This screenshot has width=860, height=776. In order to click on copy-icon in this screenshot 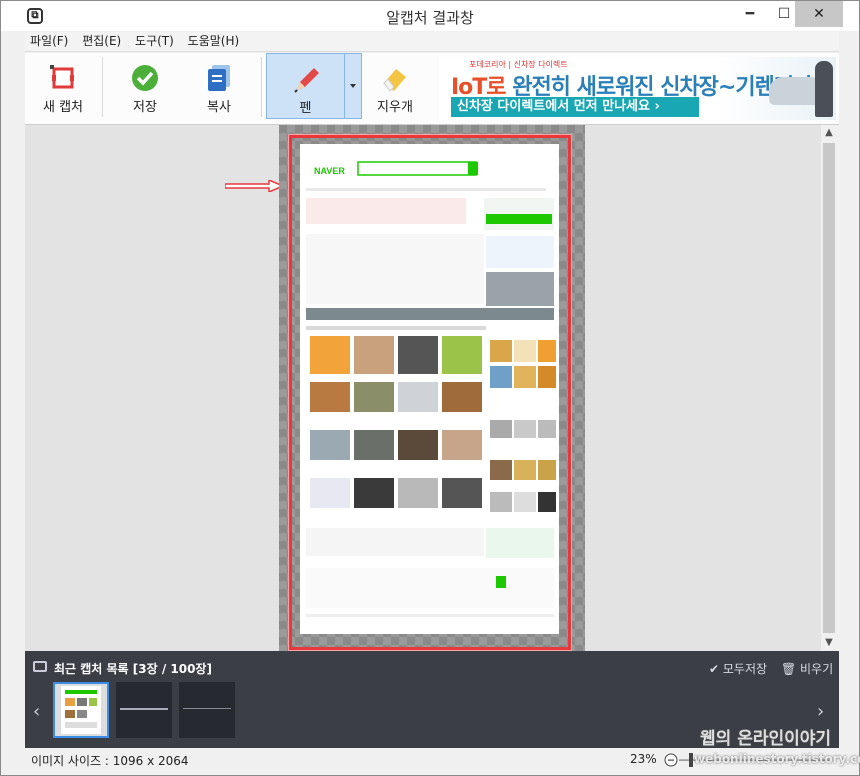, I will do `click(219, 78)`.